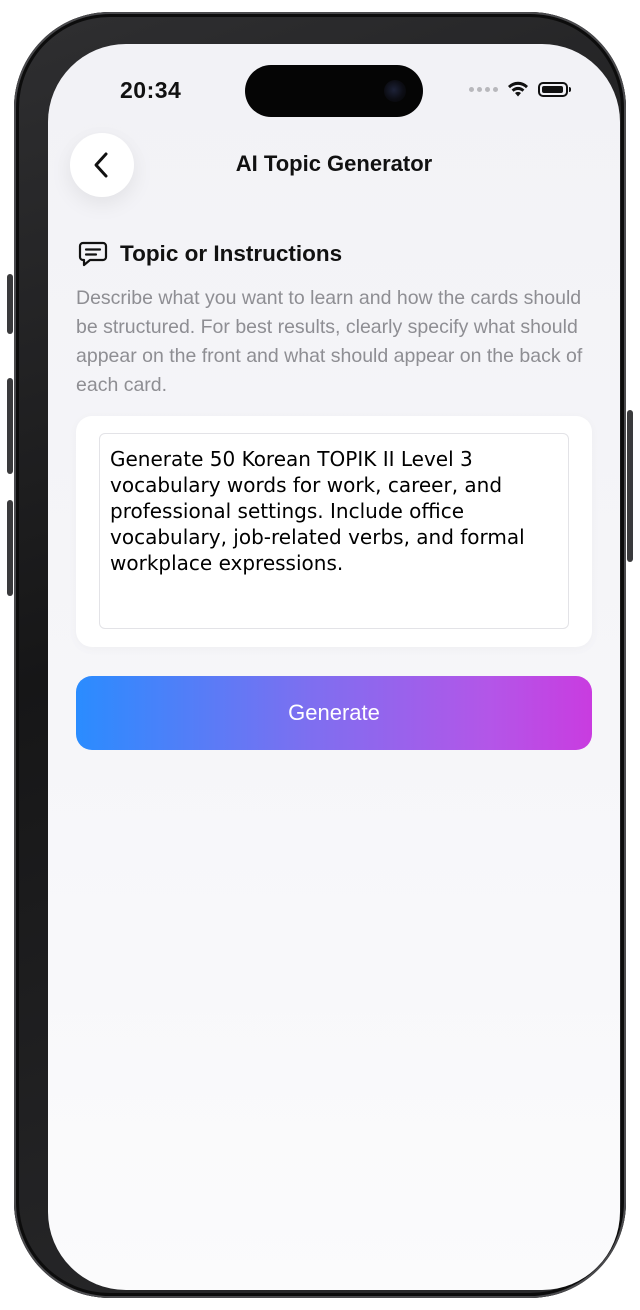 The image size is (640, 1310). I want to click on status-icons, so click(520, 89).